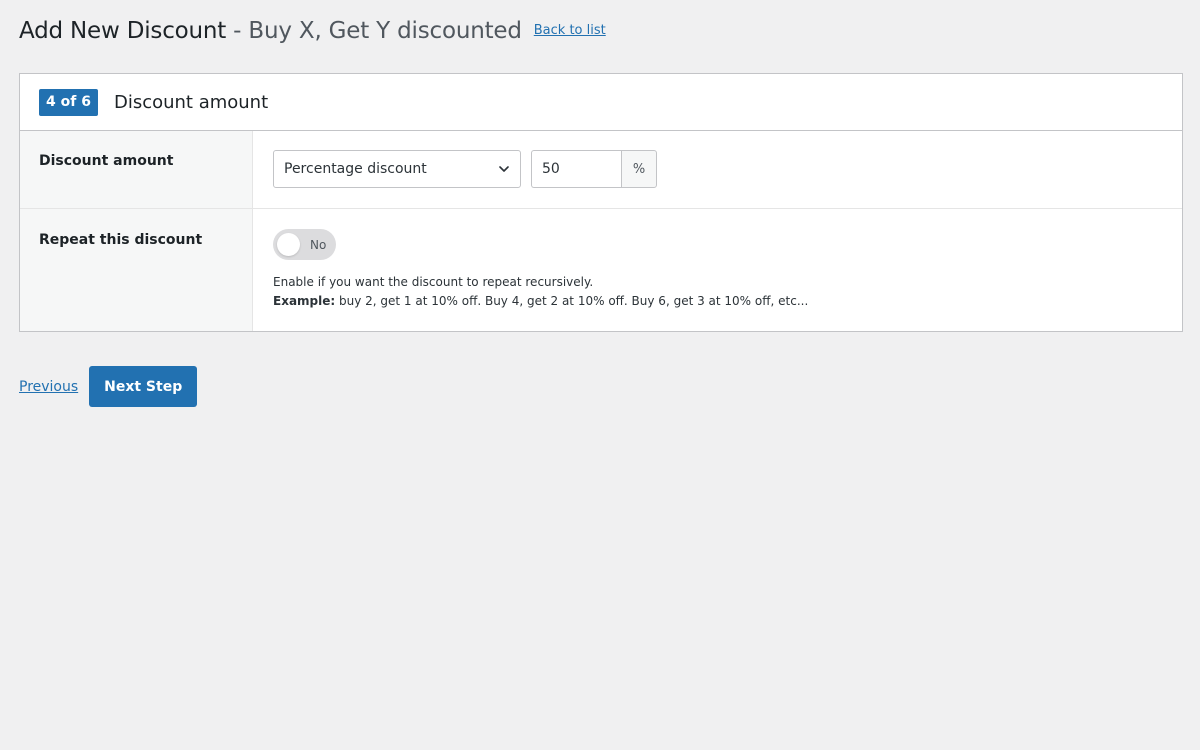  I want to click on panel-header: 4 of 6 Discount amount, so click(601, 102).